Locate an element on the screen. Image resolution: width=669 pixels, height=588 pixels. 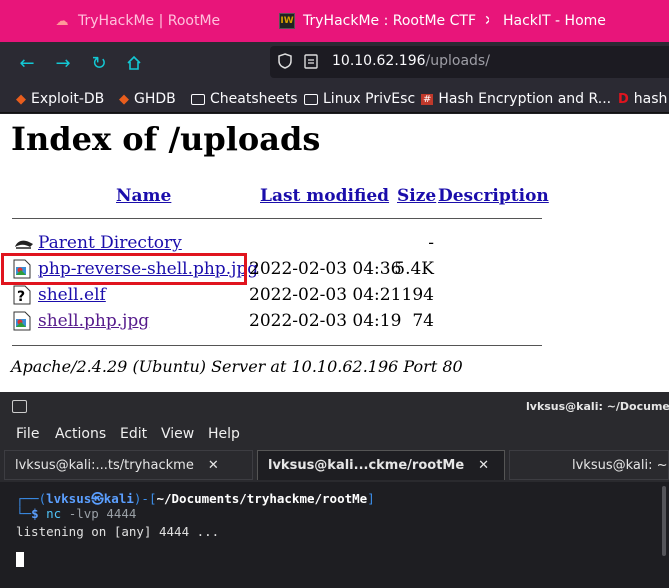
prompt-host: kali is located at coordinates (118, 498).